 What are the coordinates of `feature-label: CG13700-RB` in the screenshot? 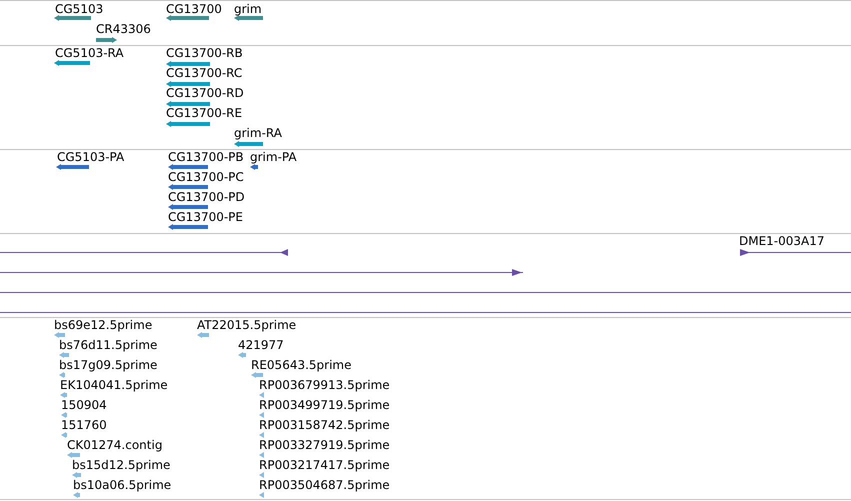 It's located at (204, 53).